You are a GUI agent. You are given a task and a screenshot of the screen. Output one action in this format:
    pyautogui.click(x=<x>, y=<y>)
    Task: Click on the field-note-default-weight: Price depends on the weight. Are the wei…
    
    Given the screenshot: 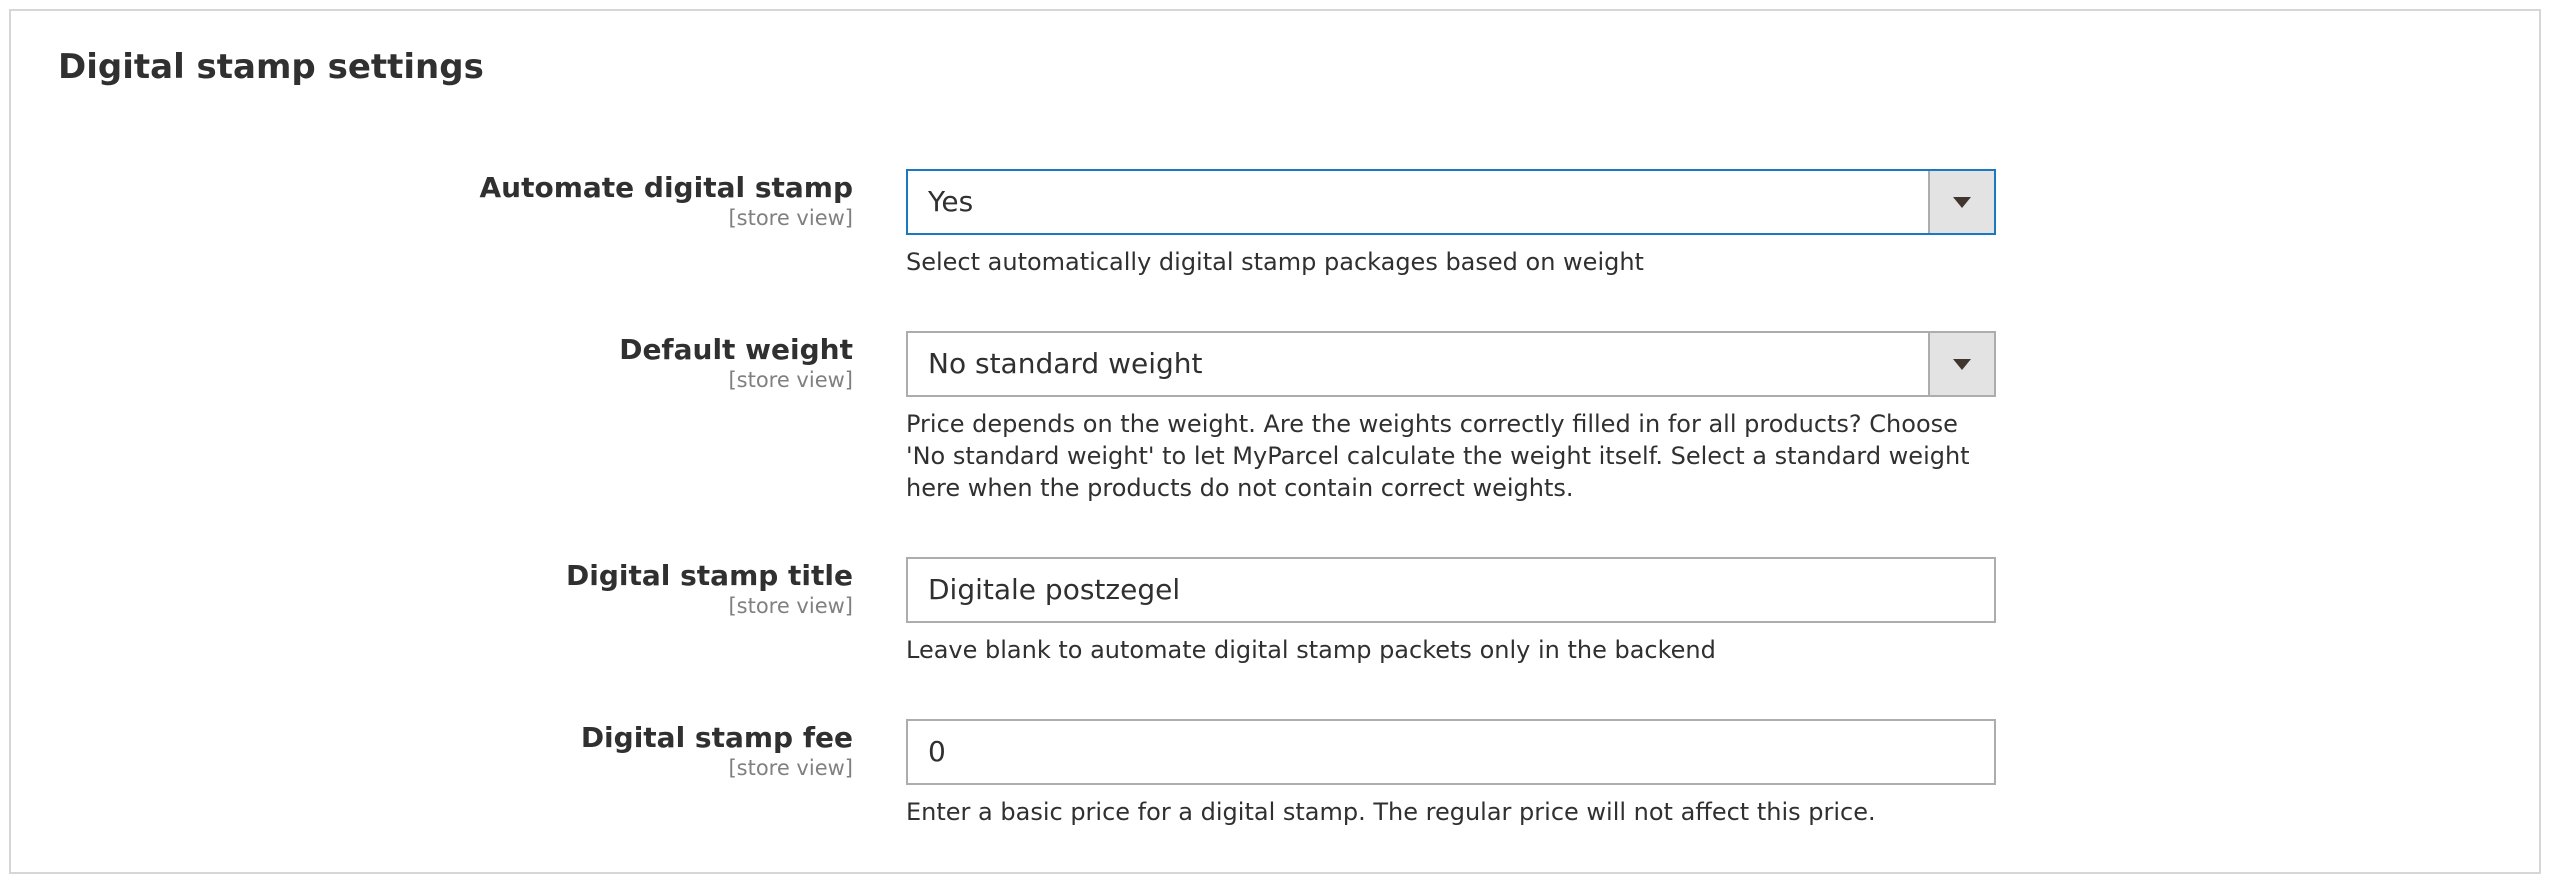 What is the action you would take?
    pyautogui.click(x=1438, y=456)
    